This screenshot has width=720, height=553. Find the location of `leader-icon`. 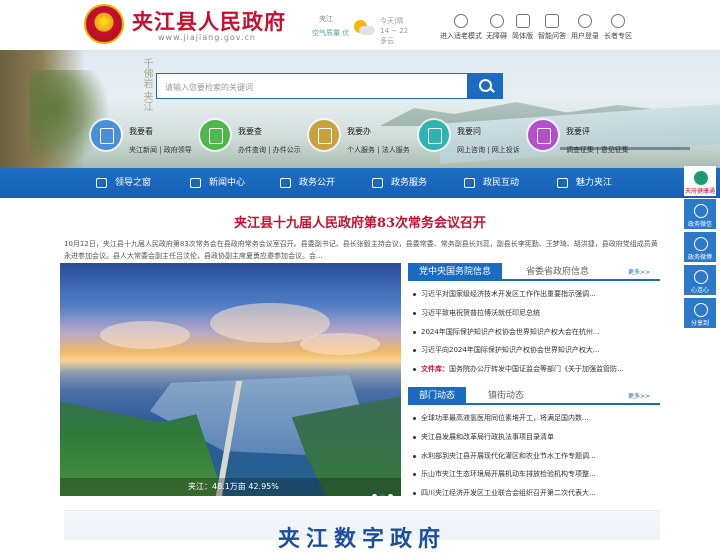

leader-icon is located at coordinates (101, 182).